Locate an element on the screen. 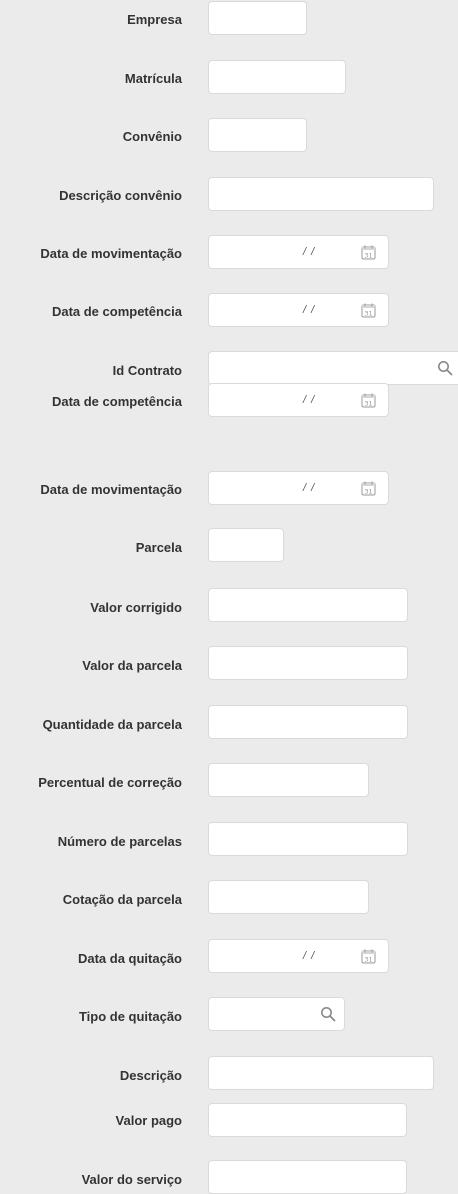  valor-servico-label: Valor do serviço is located at coordinates (131, 1179).